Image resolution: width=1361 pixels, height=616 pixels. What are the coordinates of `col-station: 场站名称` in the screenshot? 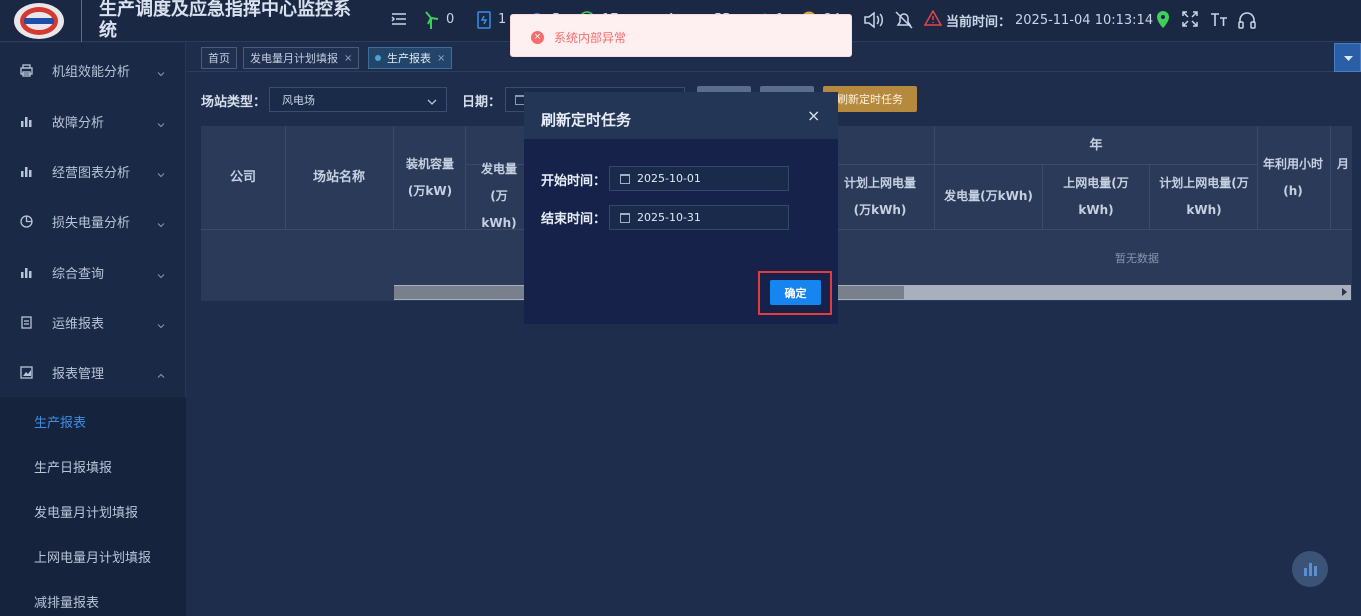 It's located at (338, 177).